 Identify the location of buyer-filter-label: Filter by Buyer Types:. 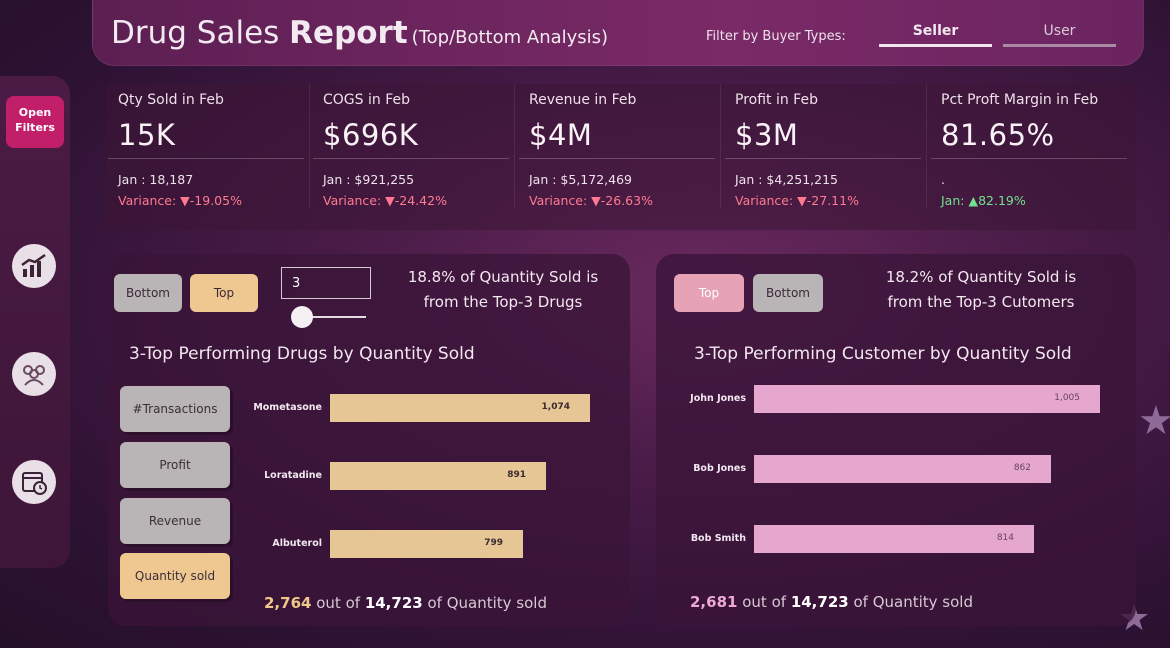
(776, 36).